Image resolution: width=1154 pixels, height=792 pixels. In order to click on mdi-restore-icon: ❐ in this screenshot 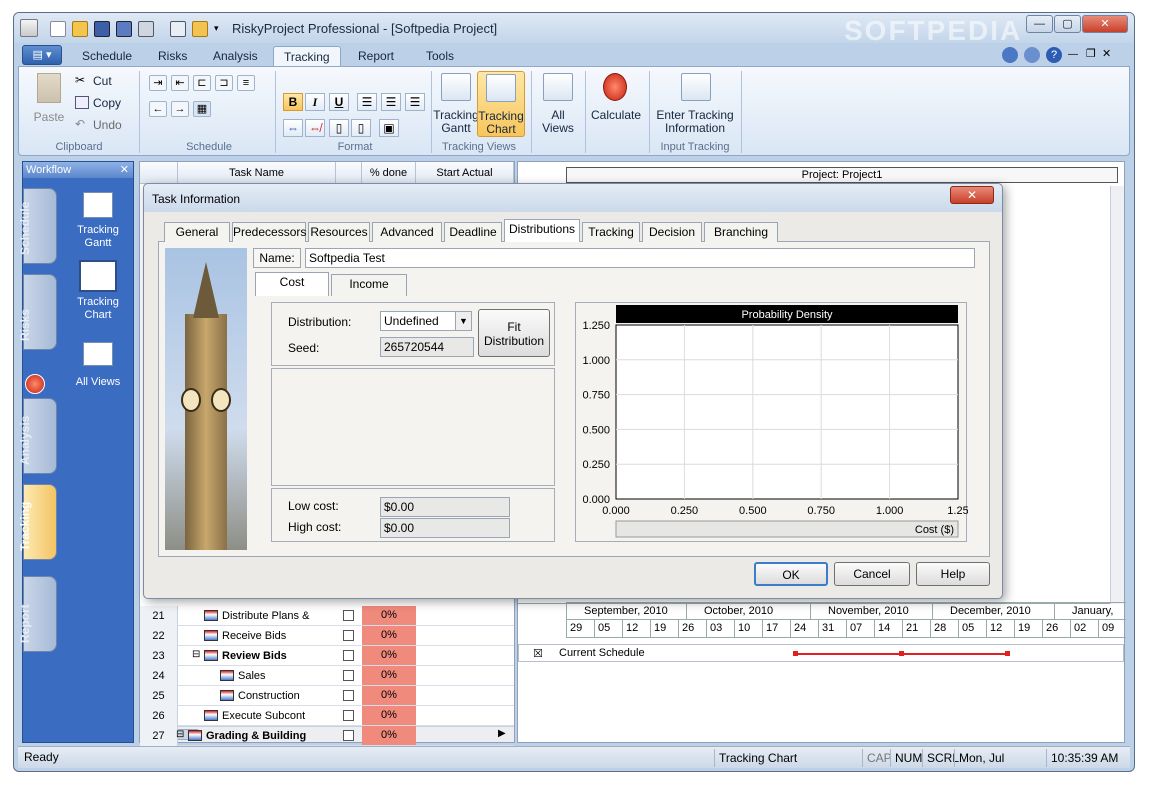, I will do `click(1091, 53)`.